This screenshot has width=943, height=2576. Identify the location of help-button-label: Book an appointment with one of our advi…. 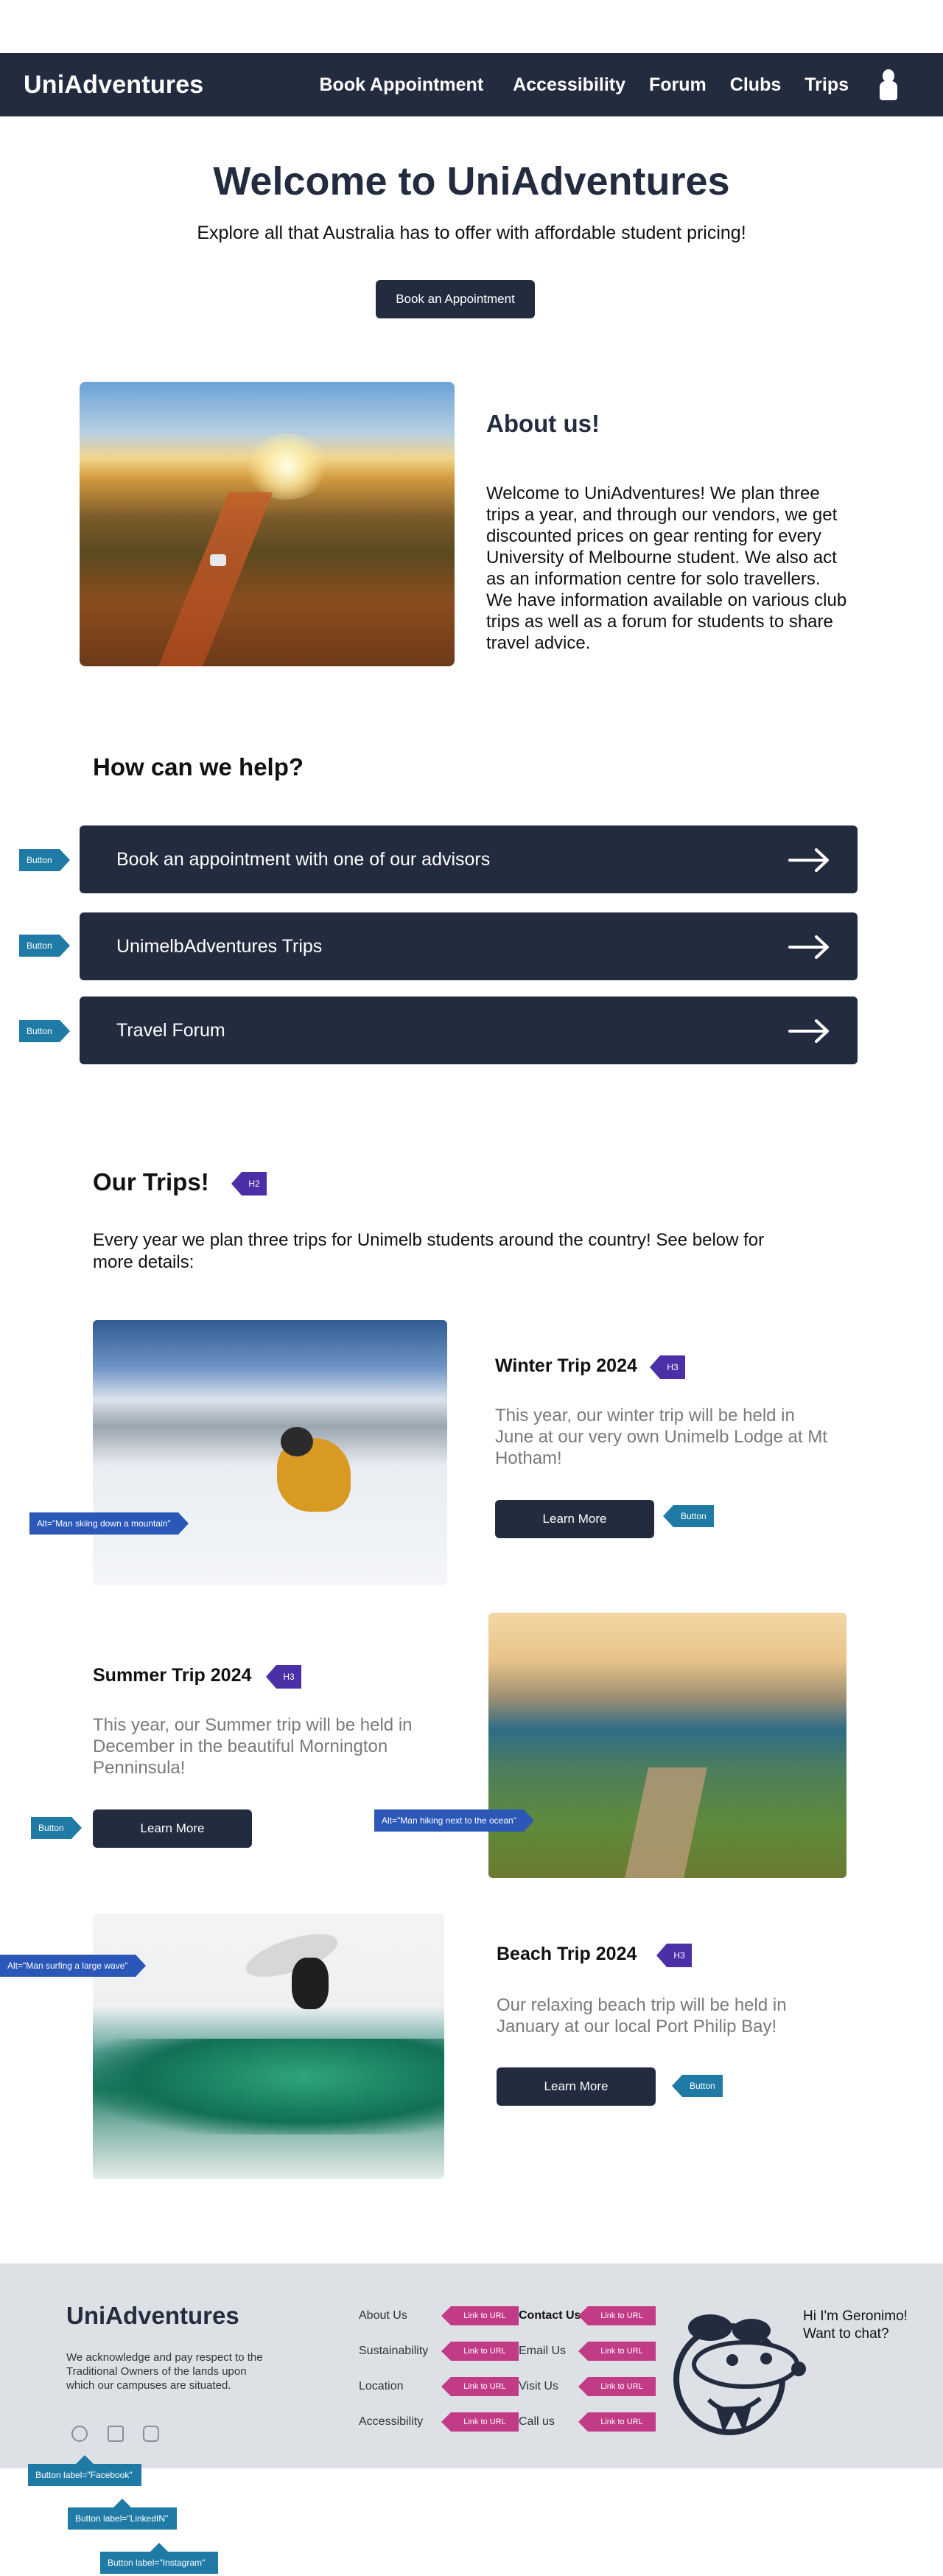
(303, 859).